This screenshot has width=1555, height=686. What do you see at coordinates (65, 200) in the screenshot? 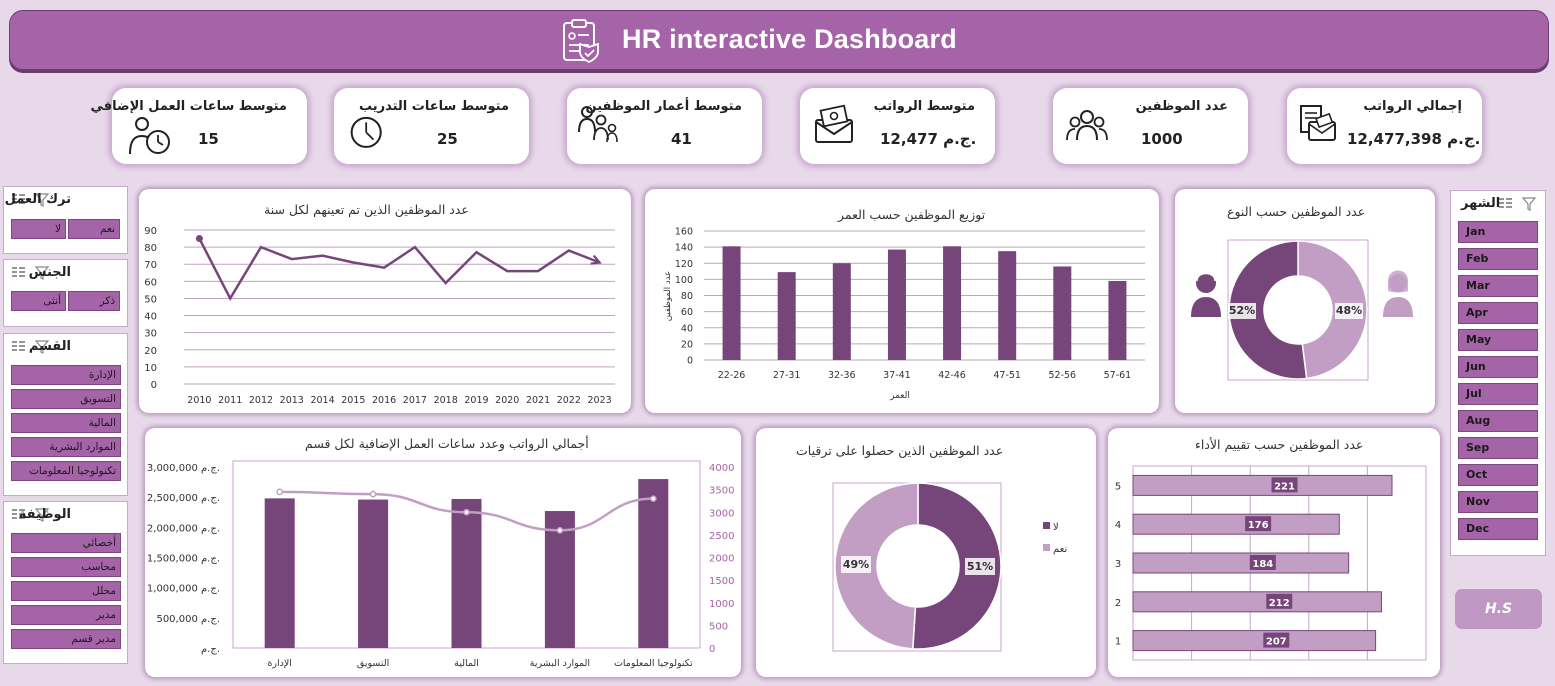
I see `slicer-header: ترك العمل` at bounding box center [65, 200].